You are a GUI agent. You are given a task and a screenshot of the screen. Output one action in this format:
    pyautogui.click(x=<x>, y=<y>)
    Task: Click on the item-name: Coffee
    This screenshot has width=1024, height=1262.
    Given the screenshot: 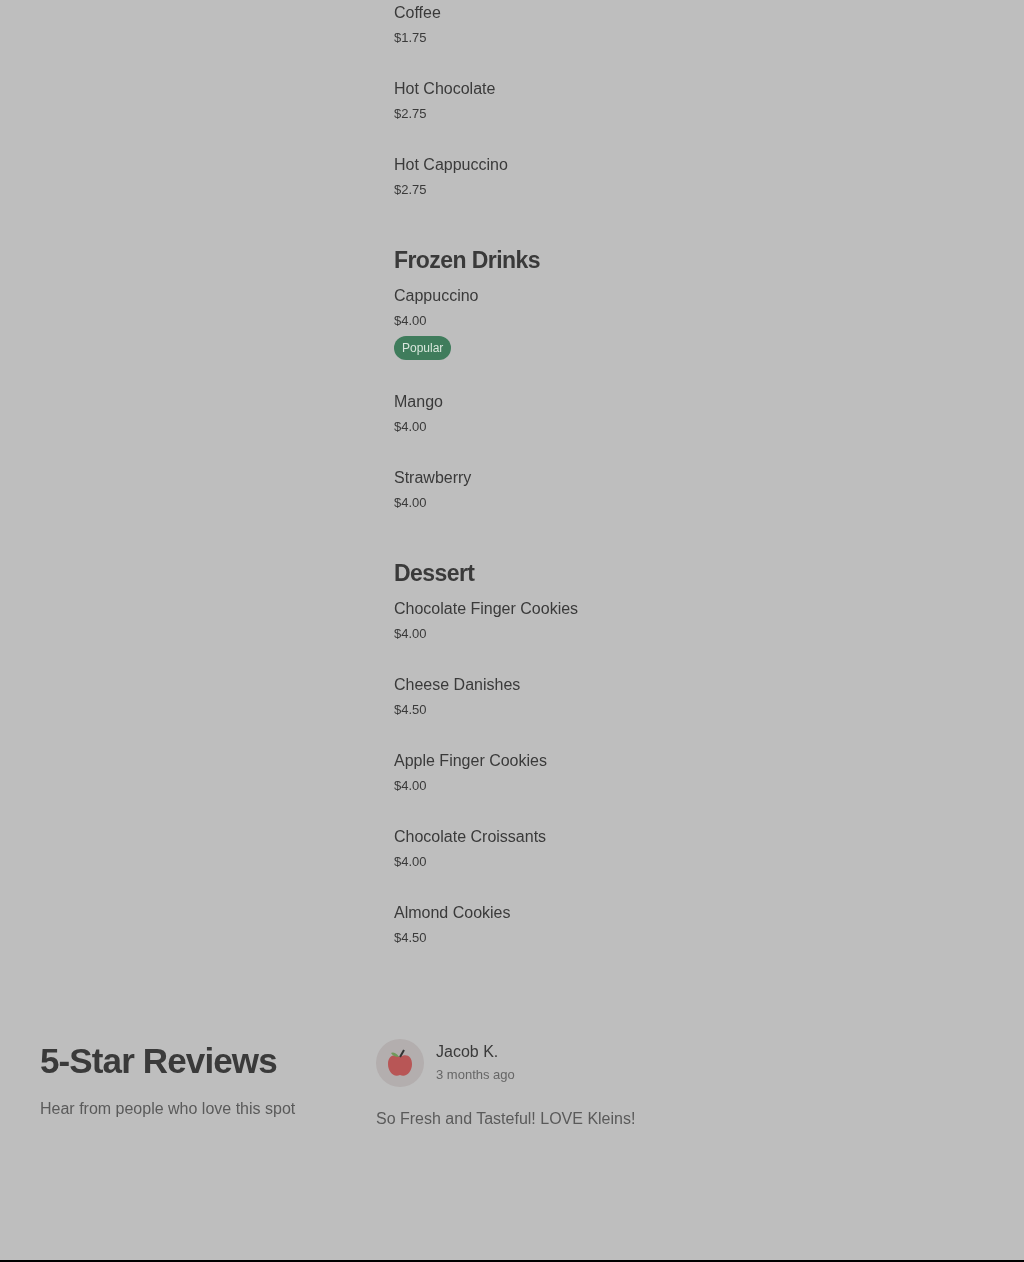 What is the action you would take?
    pyautogui.click(x=417, y=13)
    